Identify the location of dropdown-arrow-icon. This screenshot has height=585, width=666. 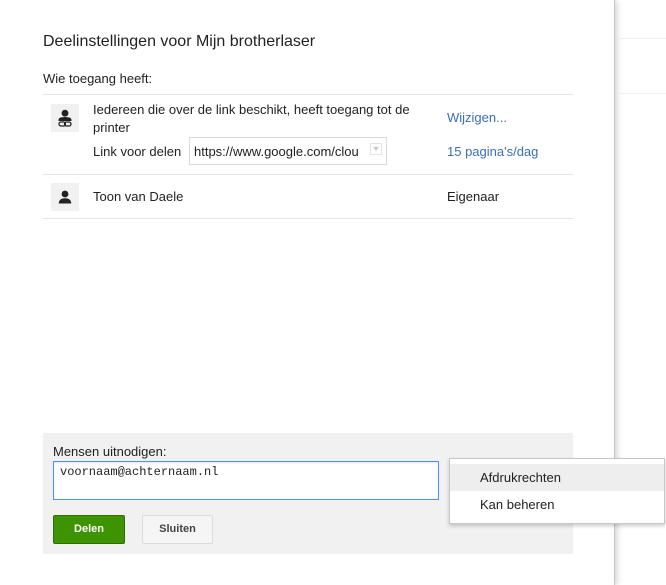
(376, 149).